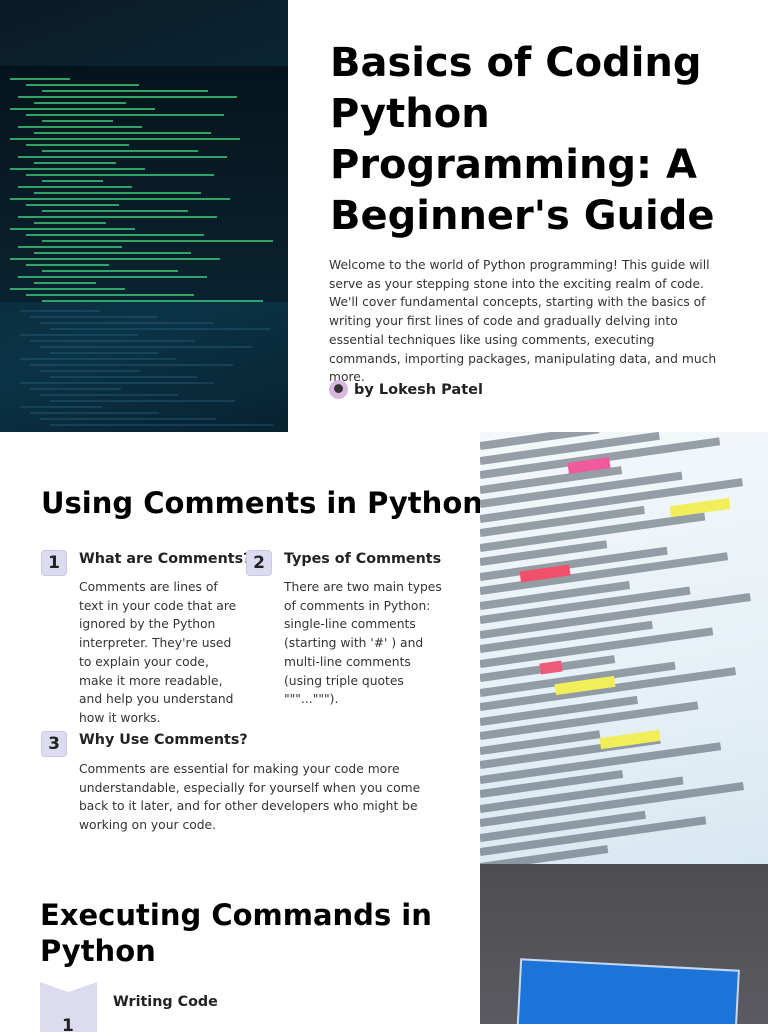 The width and height of the screenshot is (768, 1036). Describe the element at coordinates (363, 559) in the screenshot. I see `item-title: Types of Comments` at that location.